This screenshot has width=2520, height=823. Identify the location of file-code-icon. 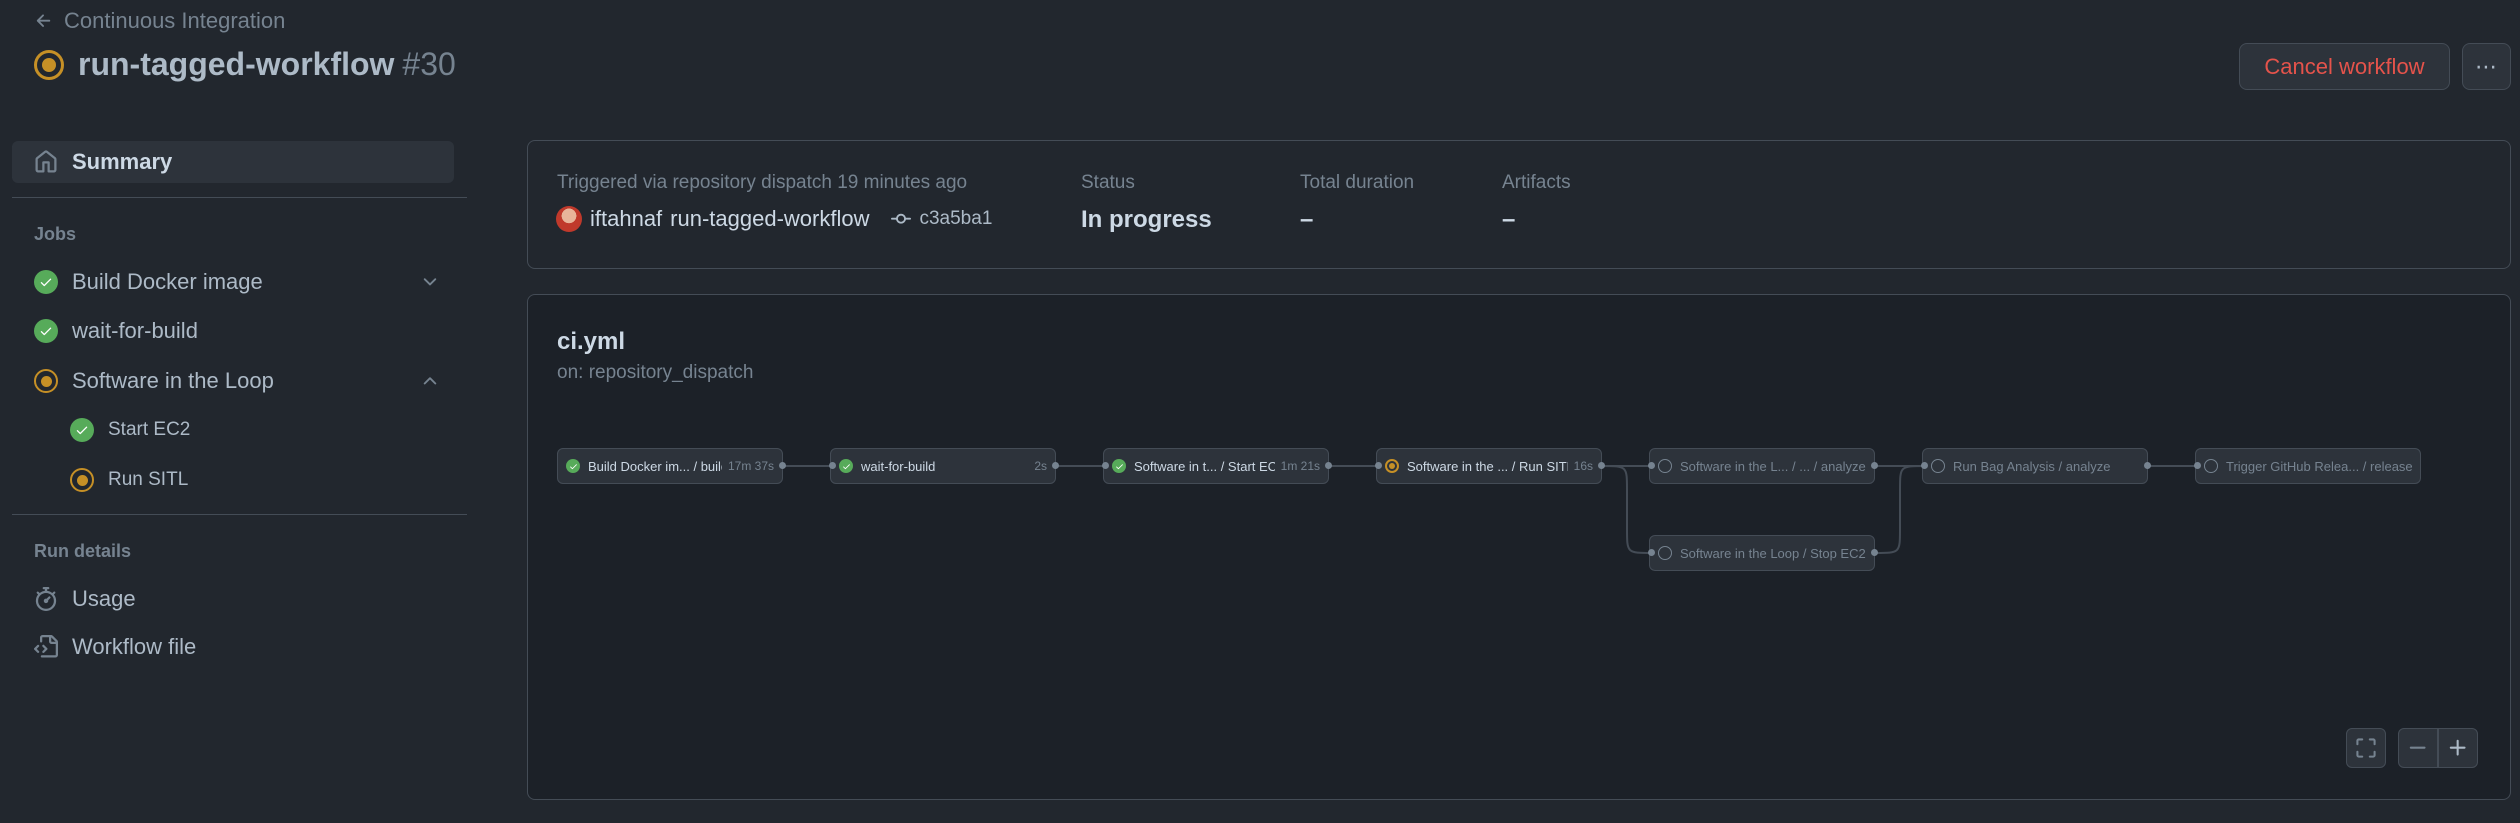
(46, 646).